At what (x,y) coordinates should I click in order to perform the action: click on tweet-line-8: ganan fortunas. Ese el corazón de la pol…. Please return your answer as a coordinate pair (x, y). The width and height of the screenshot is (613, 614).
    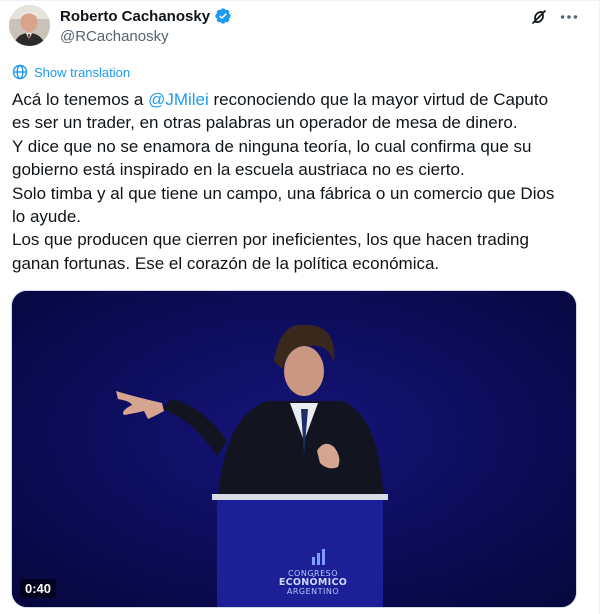
    Looking at the image, I should click on (226, 263).